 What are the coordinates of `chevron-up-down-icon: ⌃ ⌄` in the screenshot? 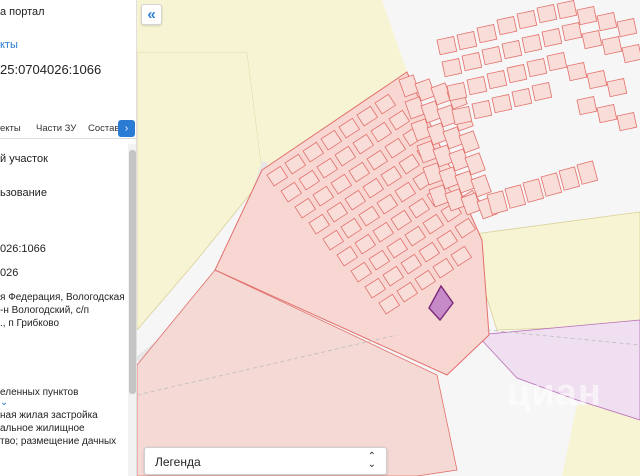 It's located at (371, 460).